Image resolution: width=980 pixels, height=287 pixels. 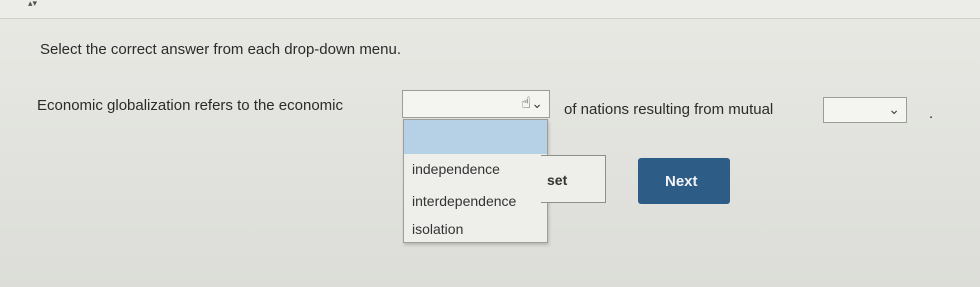 What do you see at coordinates (490, 18) in the screenshot?
I see `divider` at bounding box center [490, 18].